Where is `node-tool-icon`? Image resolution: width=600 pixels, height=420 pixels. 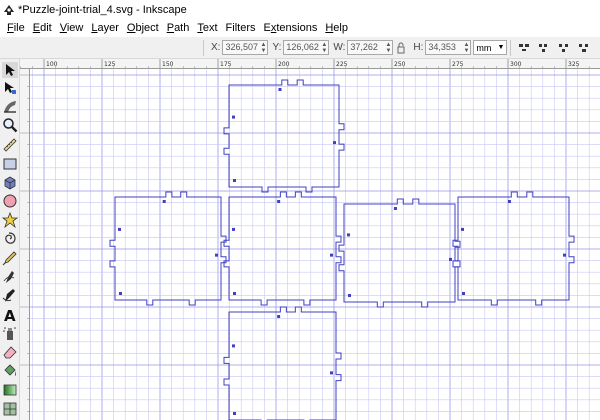
node-tool-icon is located at coordinates (10, 88).